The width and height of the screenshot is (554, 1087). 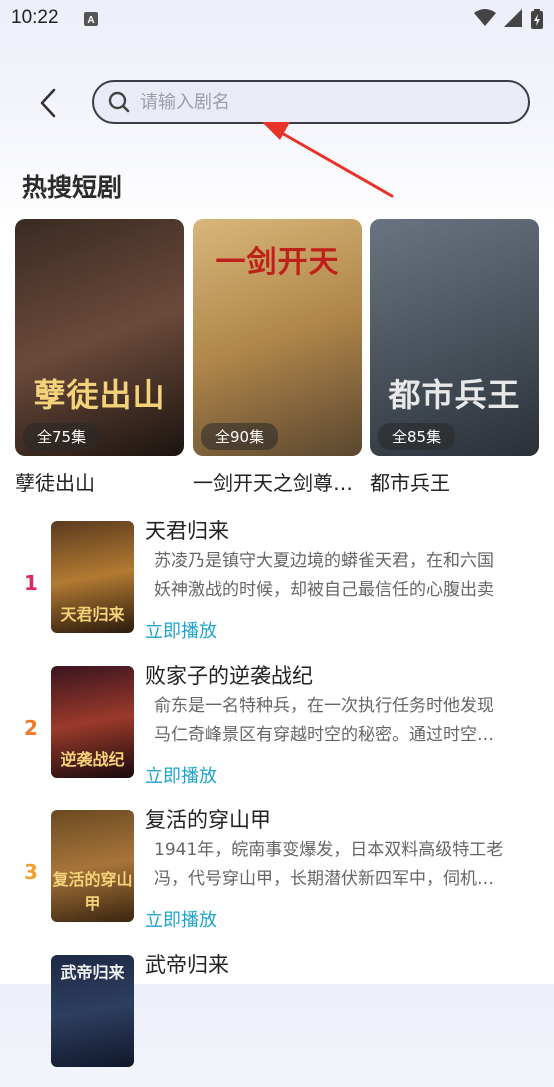 What do you see at coordinates (92, 722) in the screenshot?
I see `drama-thumbnail: 逆袭战纪` at bounding box center [92, 722].